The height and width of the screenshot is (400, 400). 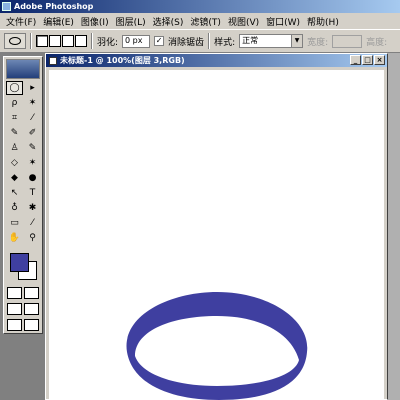 I want to click on lasso-tool-icon: ρ, so click(x=14, y=103).